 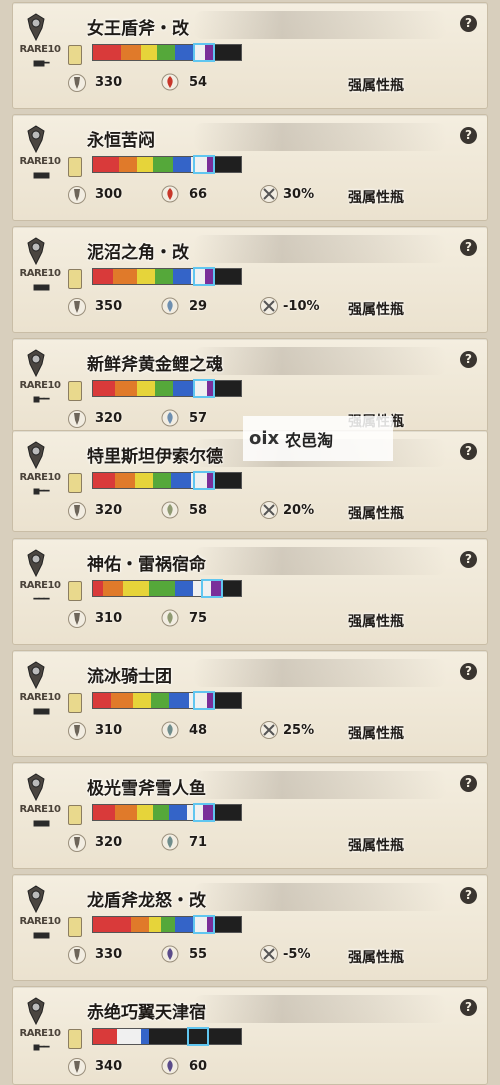 I want to click on element-value: 57, so click(x=198, y=418).